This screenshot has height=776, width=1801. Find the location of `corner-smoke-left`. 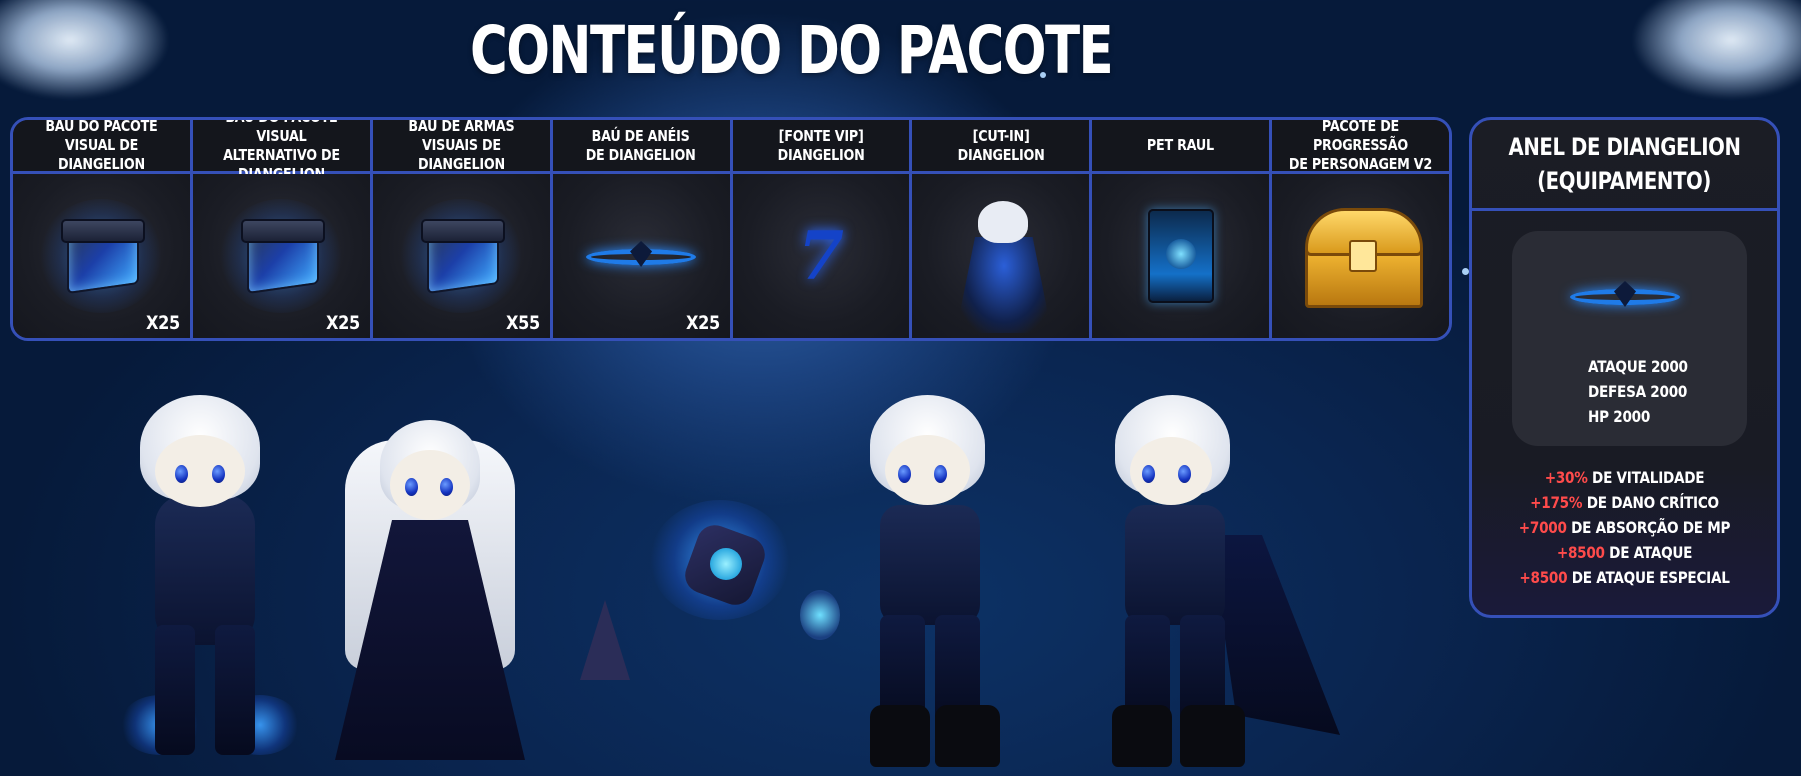

corner-smoke-left is located at coordinates (85, 50).